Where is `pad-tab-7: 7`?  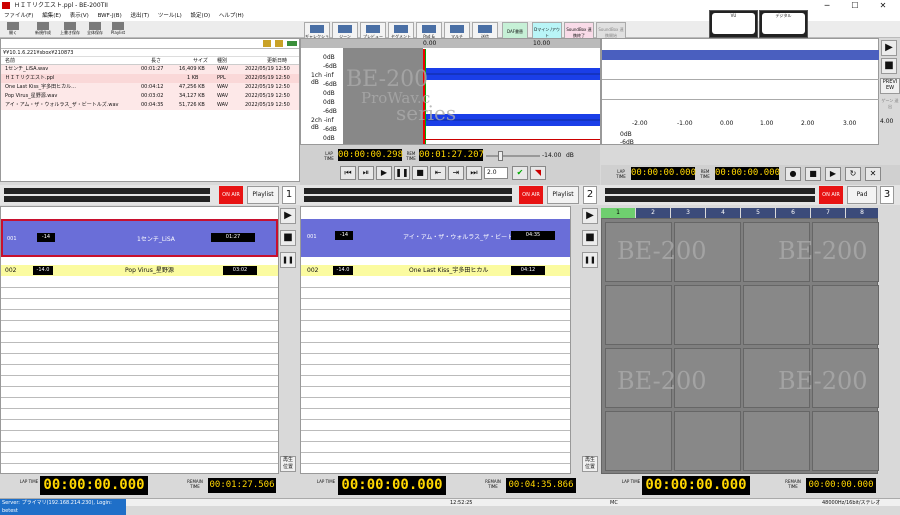 pad-tab-7: 7 is located at coordinates (828, 213).